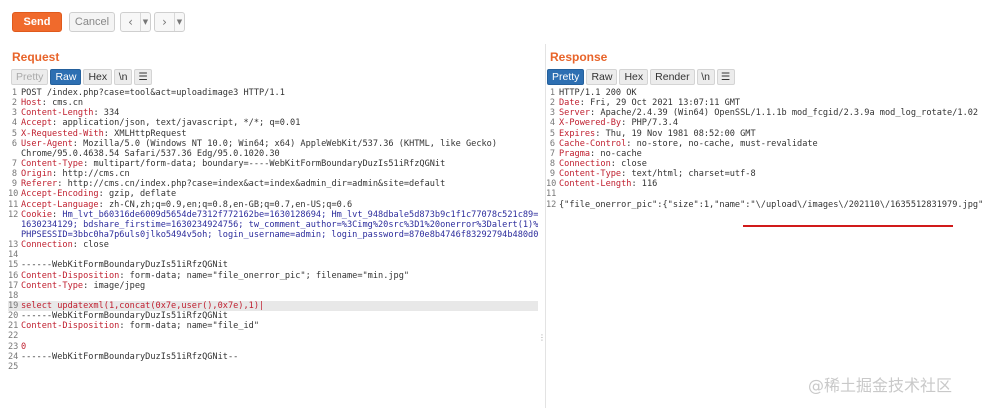 The height and width of the screenshot is (408, 985). I want to click on header-name: Referer, so click(39, 184).